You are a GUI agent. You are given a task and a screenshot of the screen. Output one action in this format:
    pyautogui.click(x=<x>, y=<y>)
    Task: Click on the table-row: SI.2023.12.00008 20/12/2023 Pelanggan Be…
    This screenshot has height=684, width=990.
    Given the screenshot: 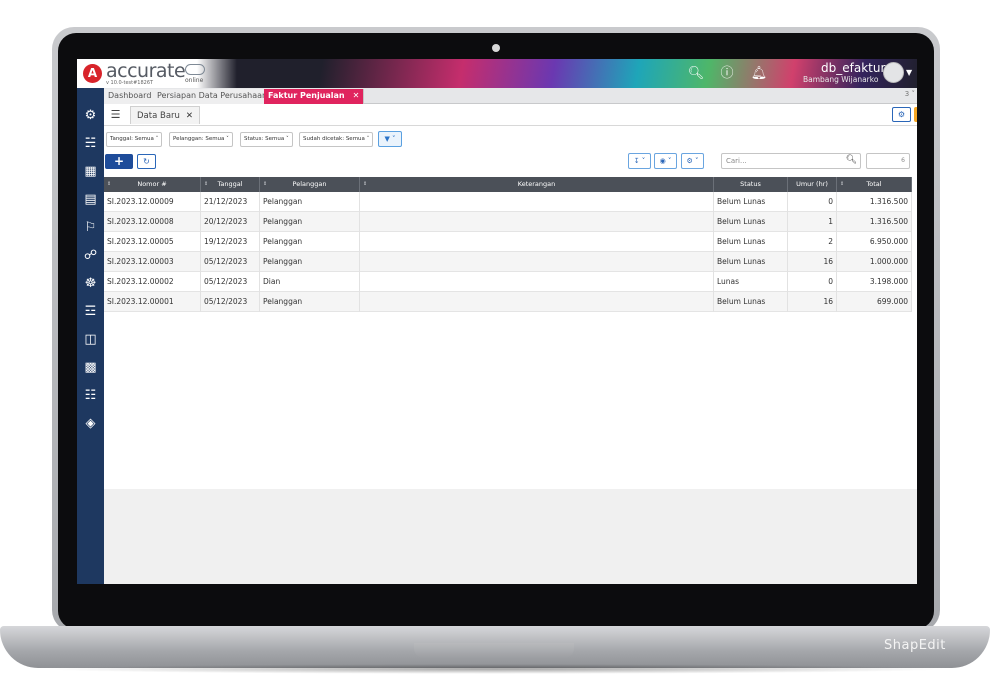 What is the action you would take?
    pyautogui.click(x=508, y=222)
    